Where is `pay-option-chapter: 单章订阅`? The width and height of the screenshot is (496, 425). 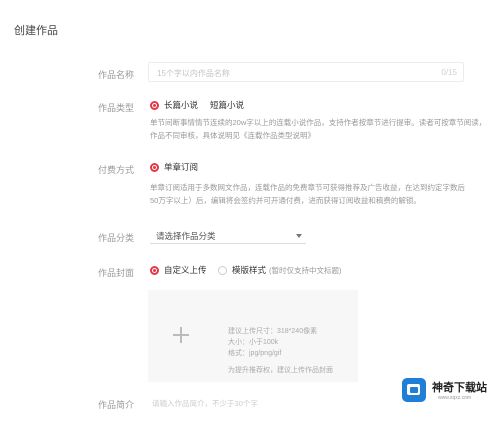 pay-option-chapter: 单章订阅 is located at coordinates (174, 167).